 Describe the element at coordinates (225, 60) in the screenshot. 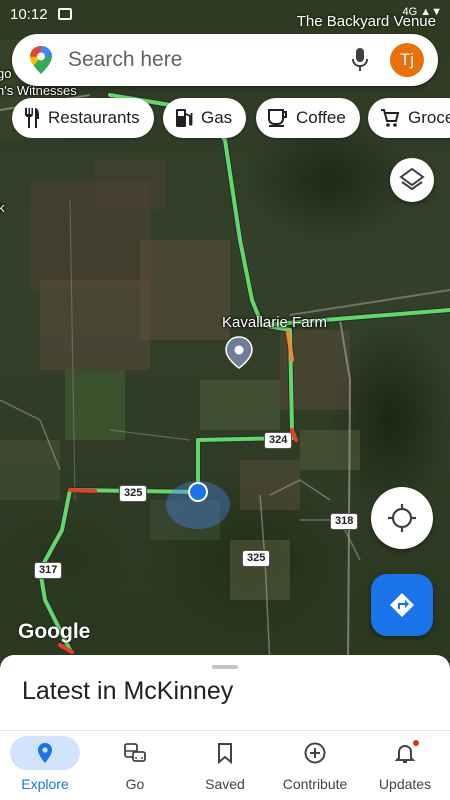

I see `search-bar: Search here Tj` at that location.